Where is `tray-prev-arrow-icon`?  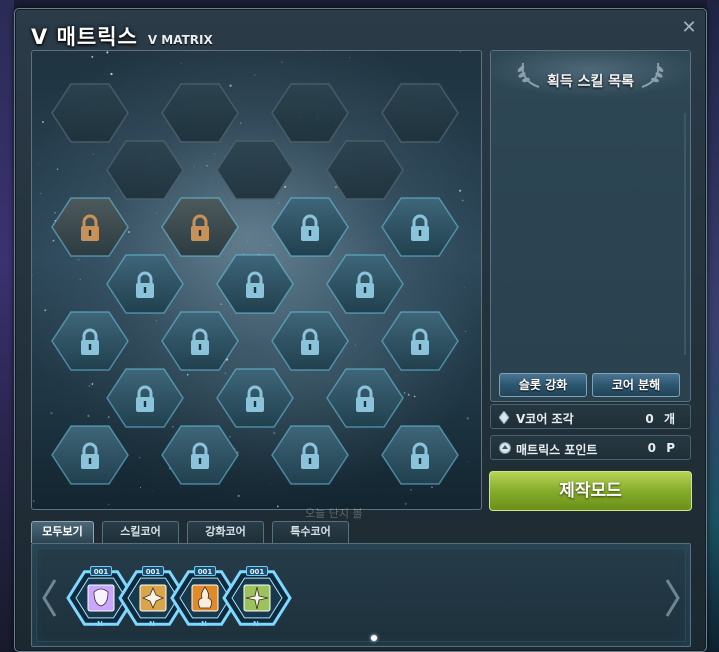
tray-prev-arrow-icon is located at coordinates (49, 598).